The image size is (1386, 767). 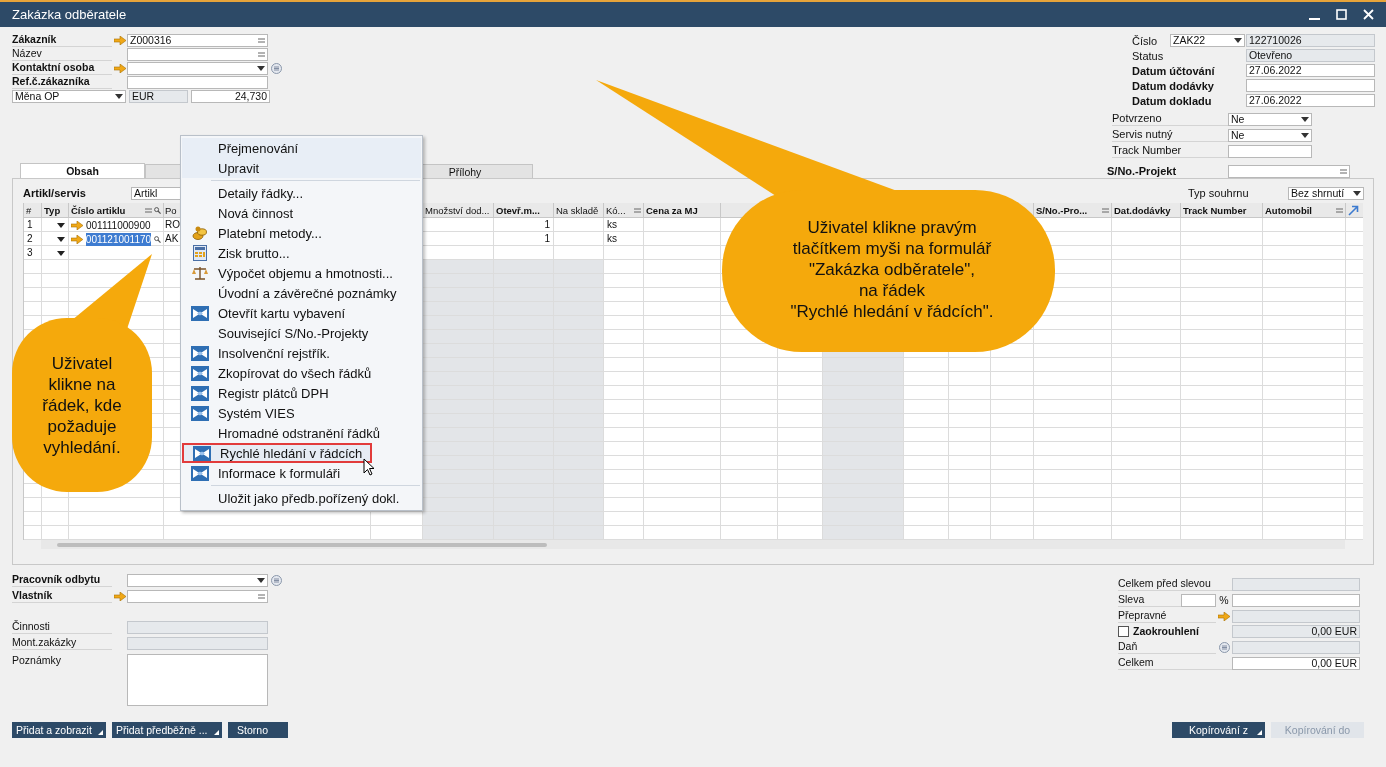 What do you see at coordinates (257, 730) in the screenshot?
I see `action-button: Storno` at bounding box center [257, 730].